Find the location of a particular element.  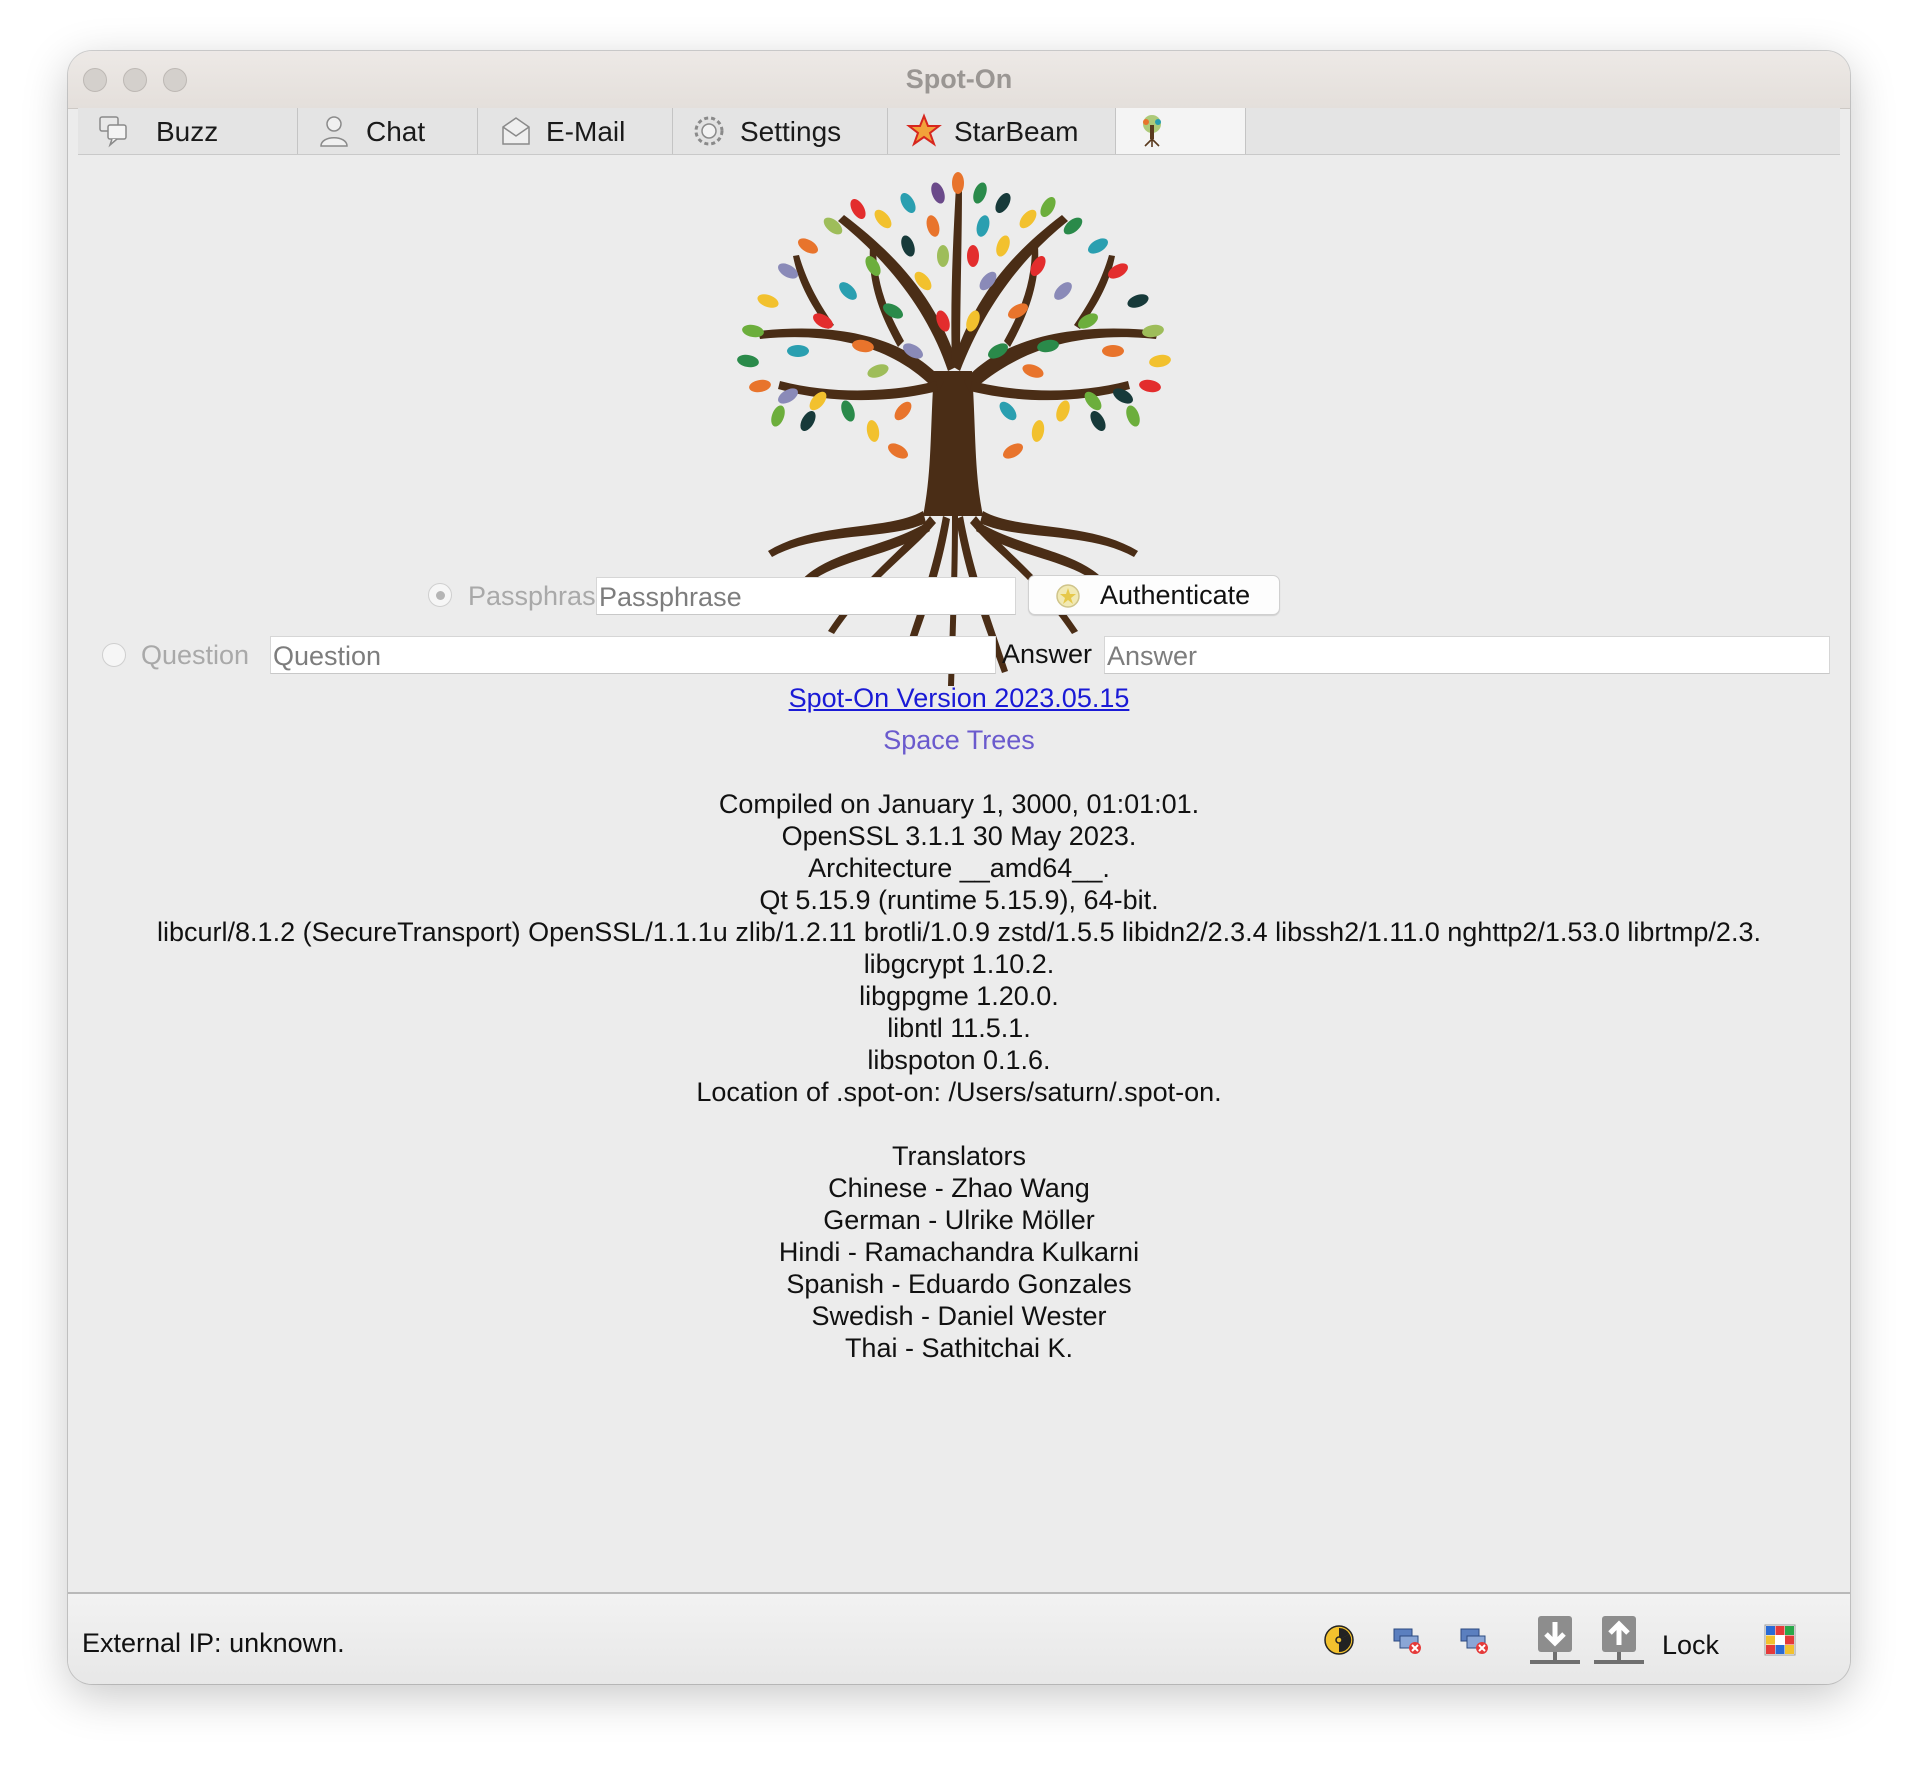

tab-about is located at coordinates (1181, 131).